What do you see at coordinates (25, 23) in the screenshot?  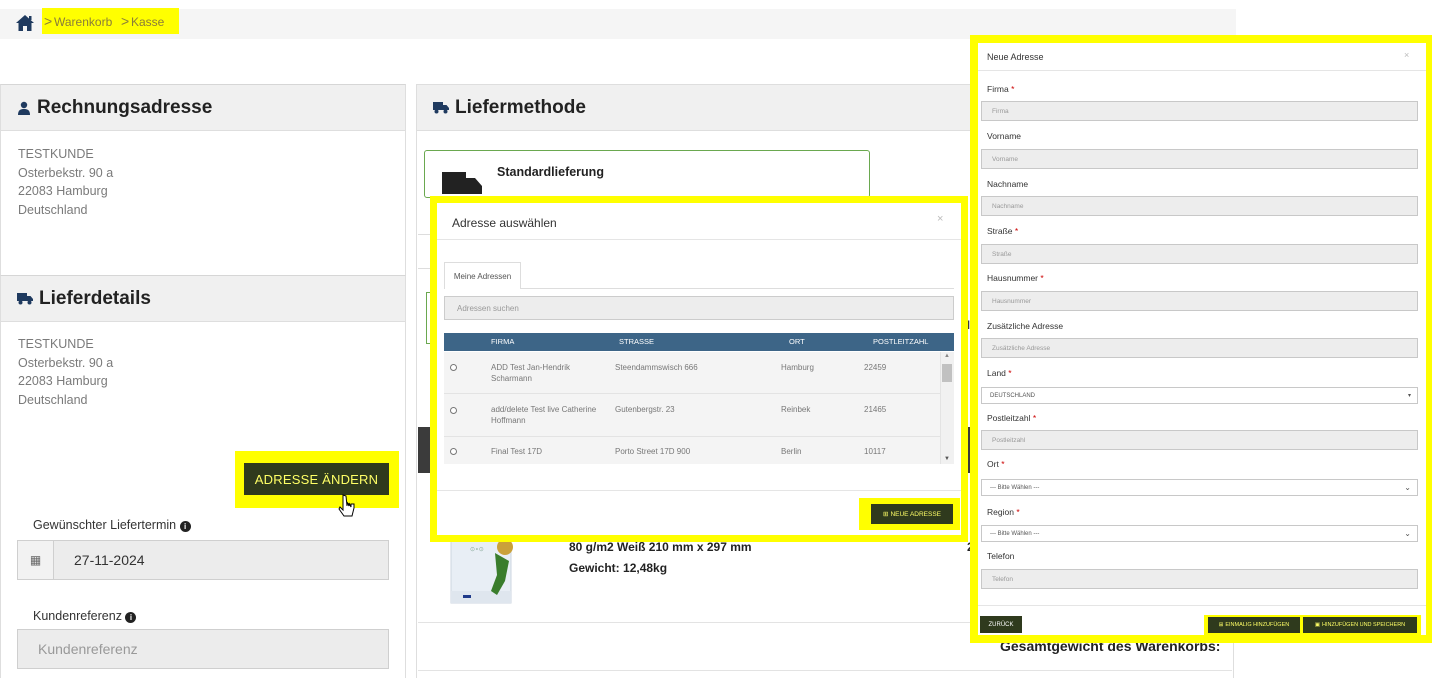 I see `home-icon` at bounding box center [25, 23].